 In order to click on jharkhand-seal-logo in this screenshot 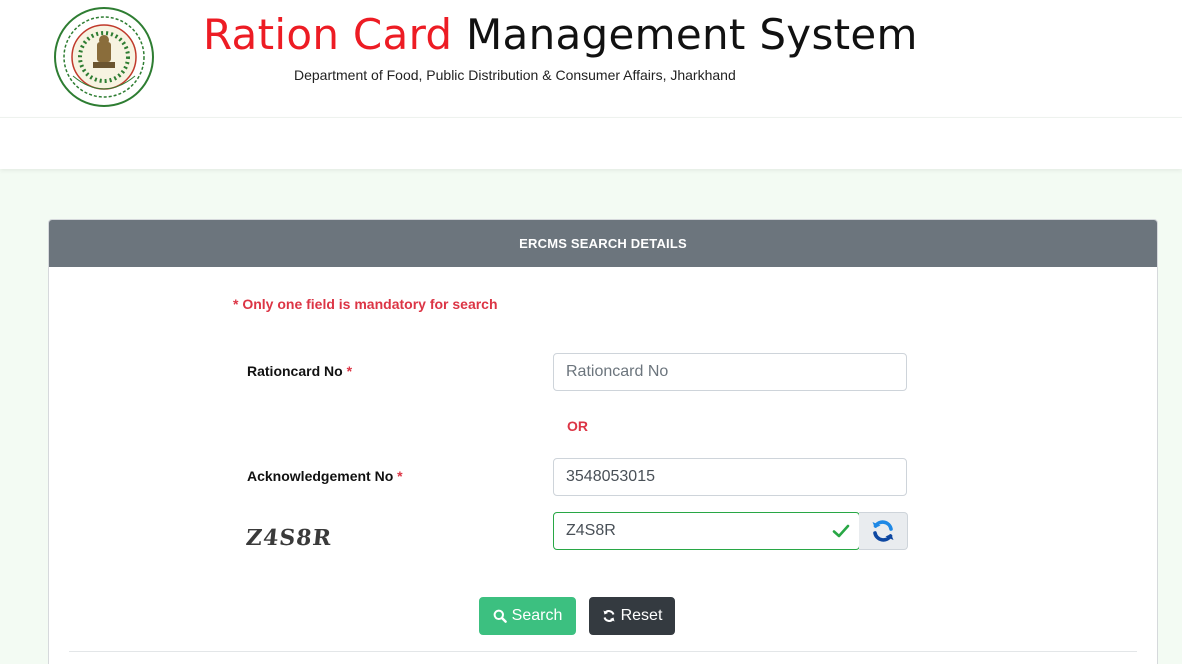, I will do `click(104, 57)`.